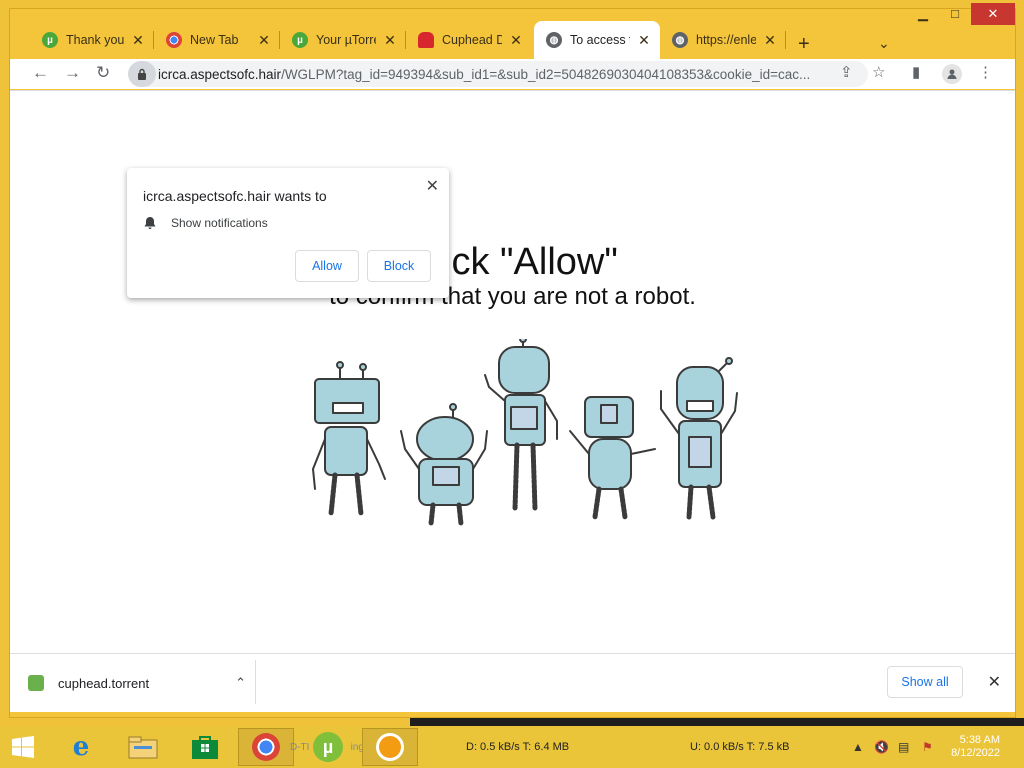 The width and height of the screenshot is (1024, 768). What do you see at coordinates (255, 682) in the screenshot?
I see `divider` at bounding box center [255, 682].